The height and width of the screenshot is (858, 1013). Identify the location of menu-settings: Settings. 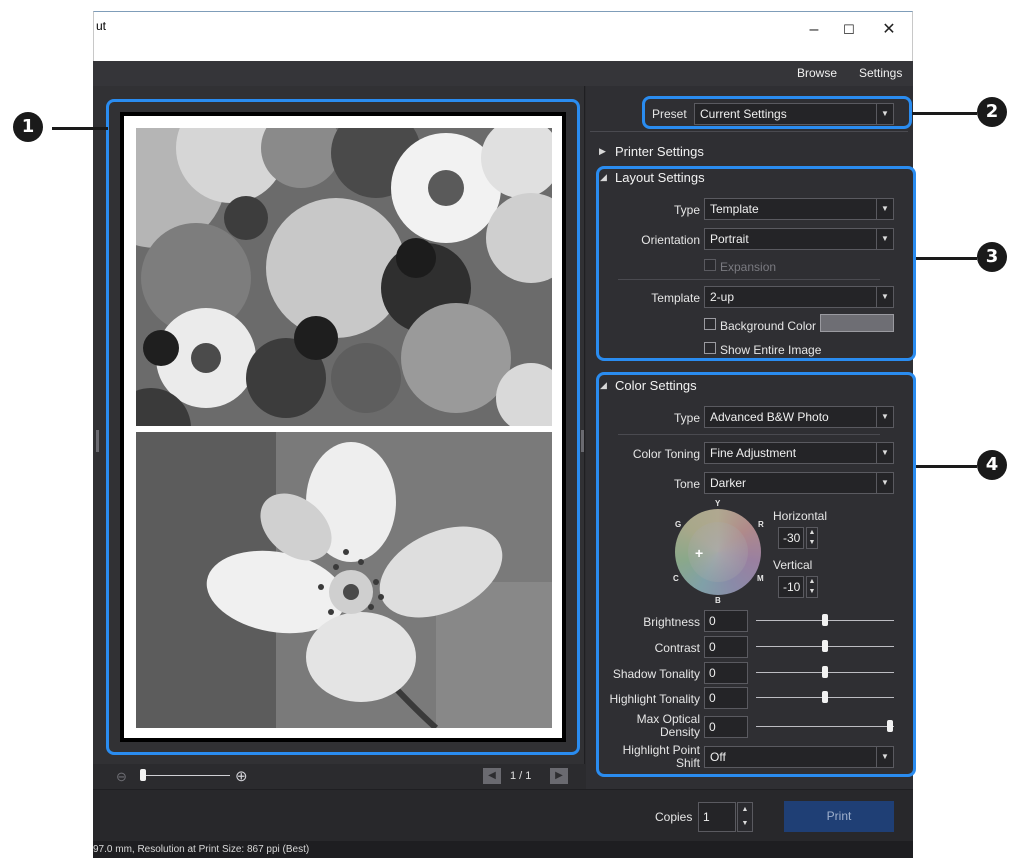
(880, 73).